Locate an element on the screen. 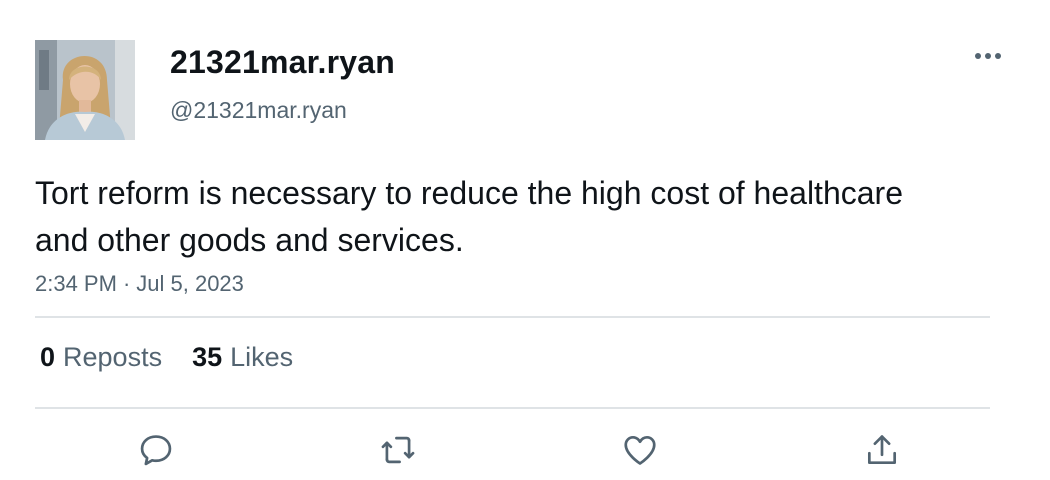 The image size is (1050, 480). tweet-time: 2:34 PM is located at coordinates (76, 283).